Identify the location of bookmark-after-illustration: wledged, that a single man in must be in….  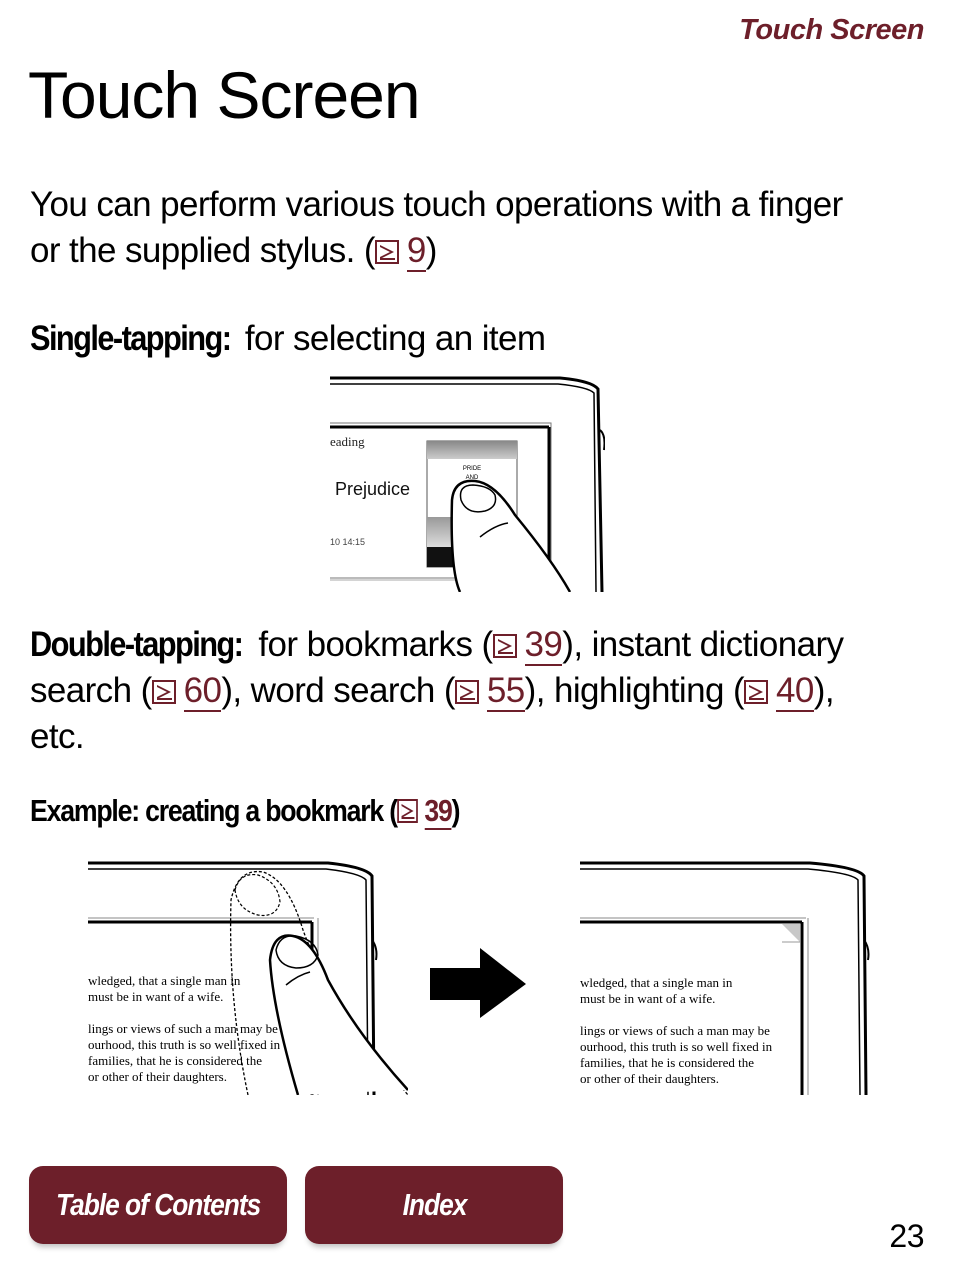
(725, 978).